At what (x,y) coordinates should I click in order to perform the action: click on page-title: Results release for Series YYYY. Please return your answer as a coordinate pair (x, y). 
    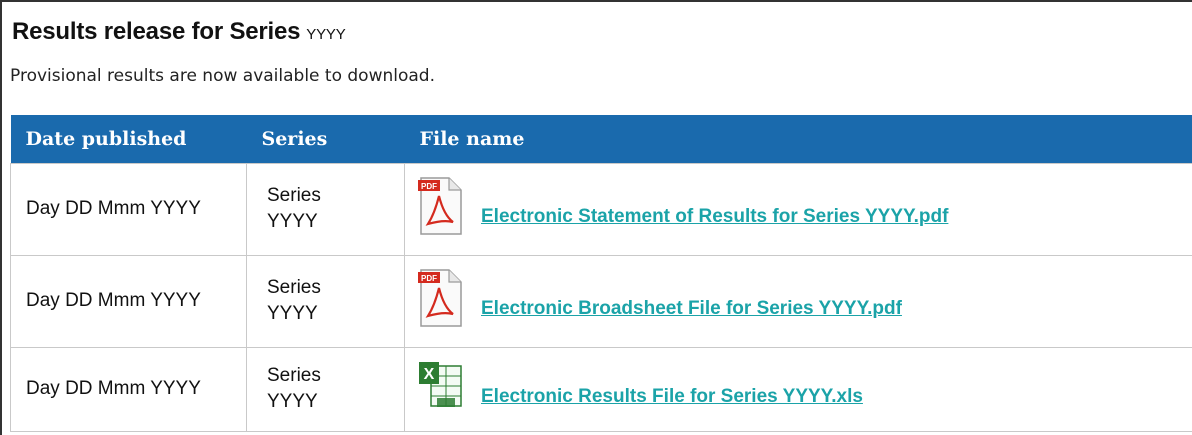
    Looking at the image, I should click on (179, 32).